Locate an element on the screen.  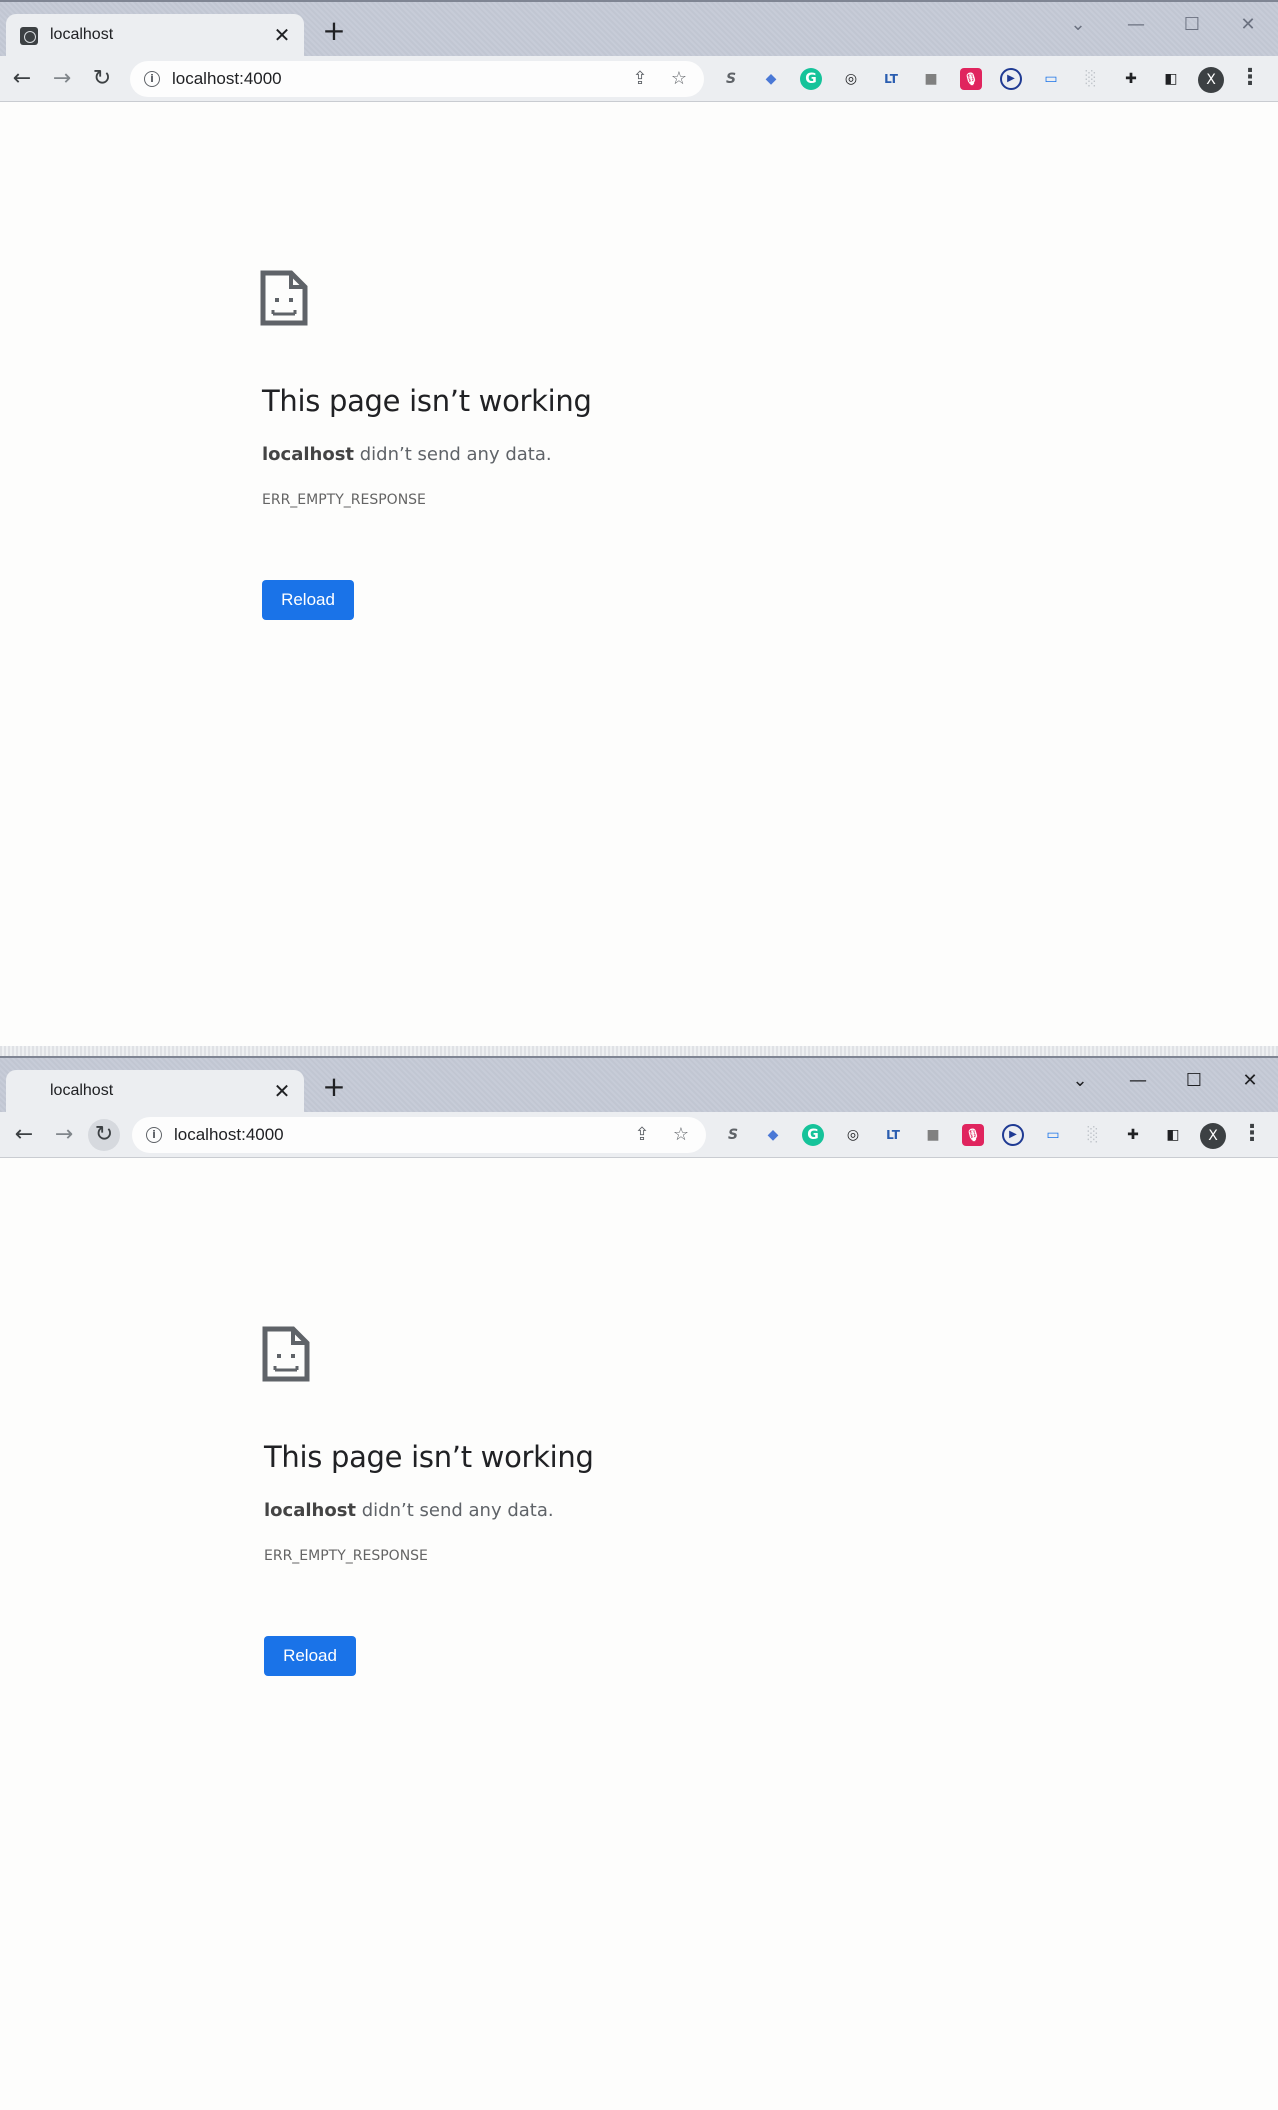
react-favicon-icon is located at coordinates (29, 36).